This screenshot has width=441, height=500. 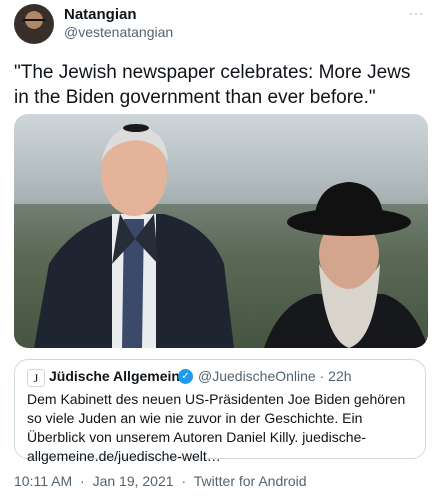 I want to click on tweet-time: 10:11 AM, so click(x=43, y=481).